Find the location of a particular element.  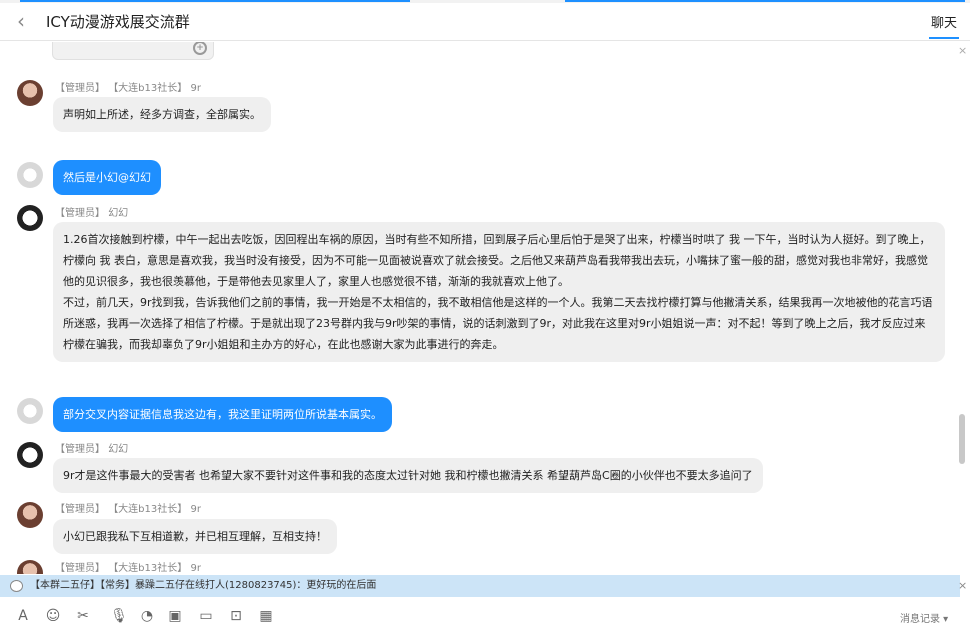

microphone-icon: 🎙 is located at coordinates (119, 616).